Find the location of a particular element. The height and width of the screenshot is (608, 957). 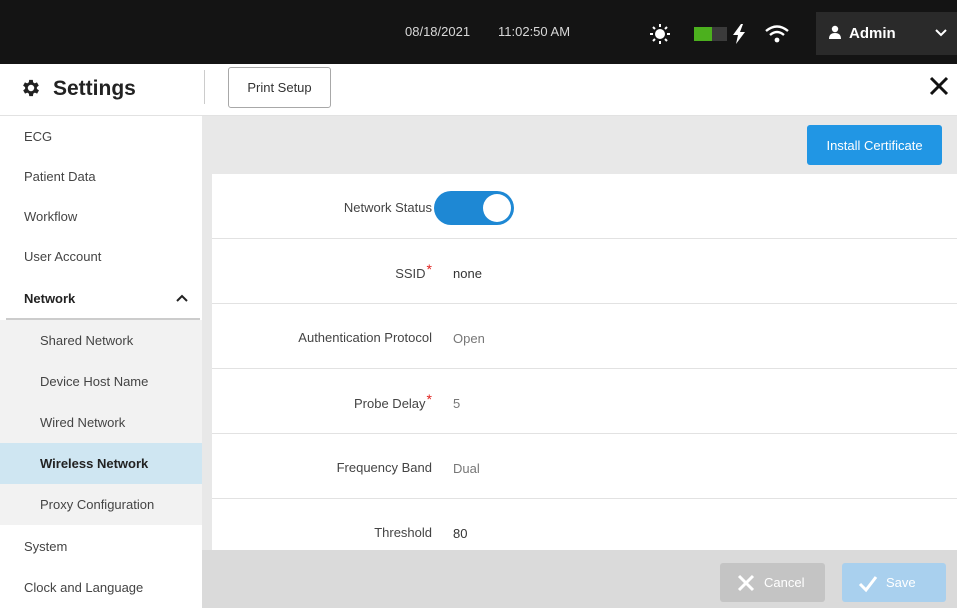

header-divider is located at coordinates (204, 87).